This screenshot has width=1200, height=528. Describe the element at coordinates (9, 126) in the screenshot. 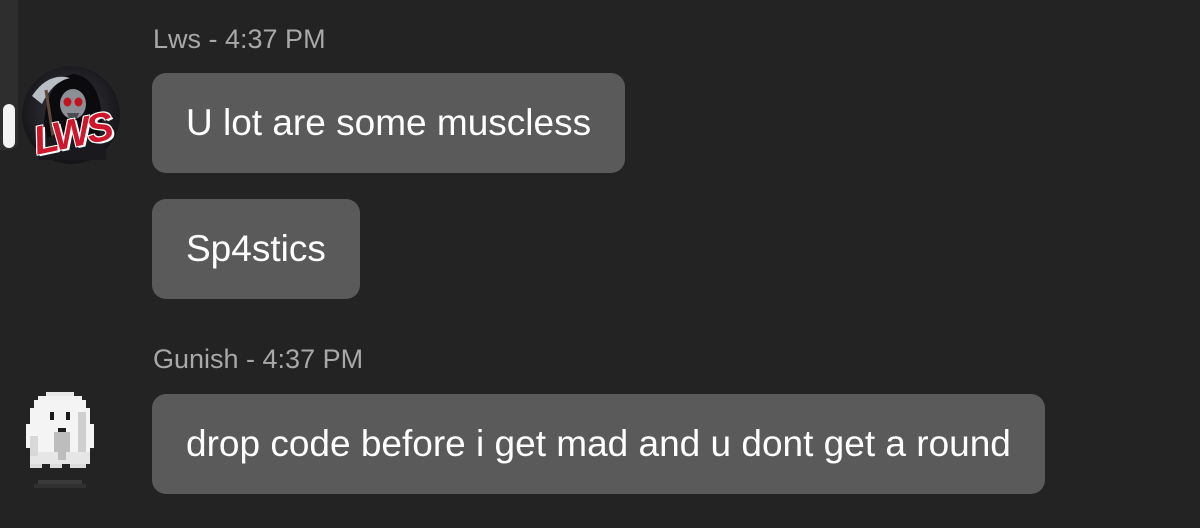

I see `scroll-thumb` at that location.